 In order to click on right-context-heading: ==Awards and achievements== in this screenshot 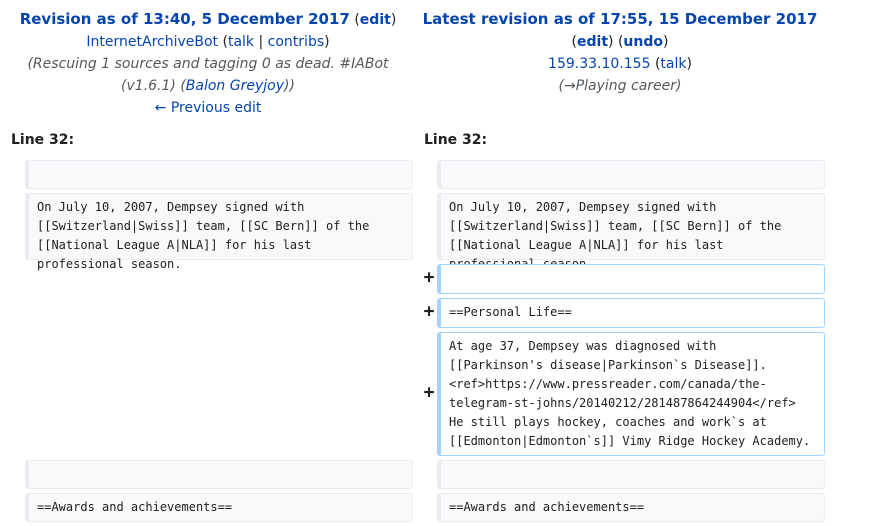, I will do `click(631, 507)`.